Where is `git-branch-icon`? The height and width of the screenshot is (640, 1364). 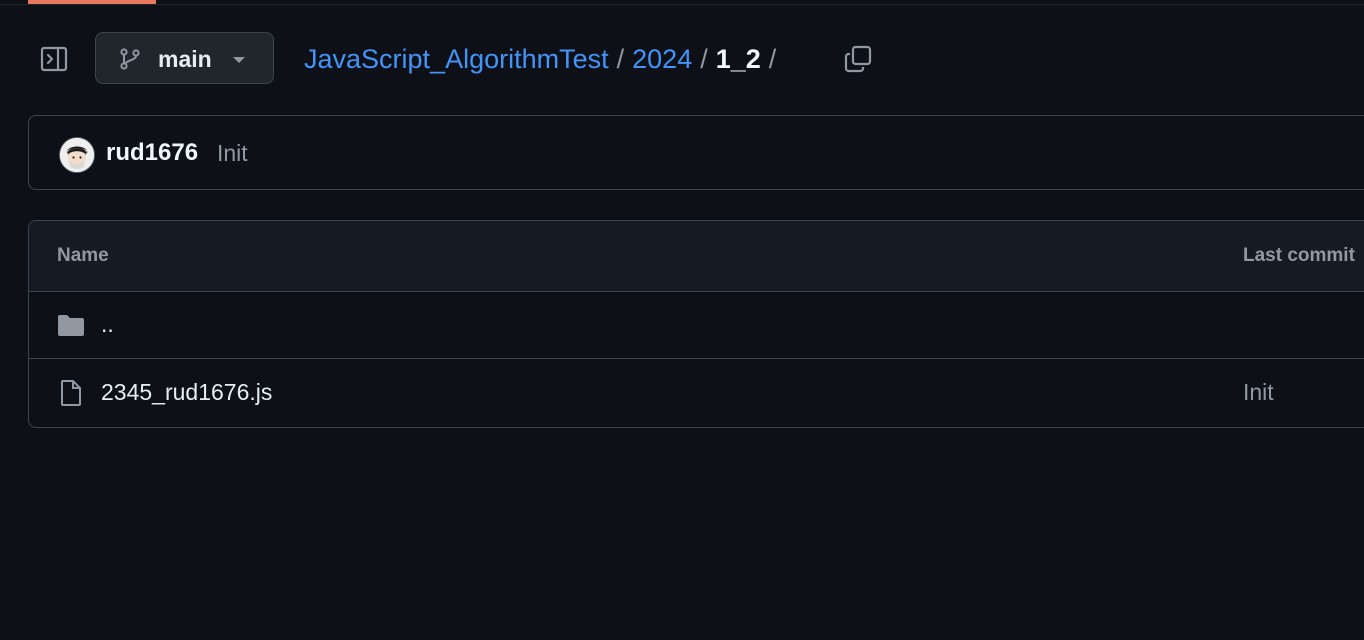 git-branch-icon is located at coordinates (130, 59).